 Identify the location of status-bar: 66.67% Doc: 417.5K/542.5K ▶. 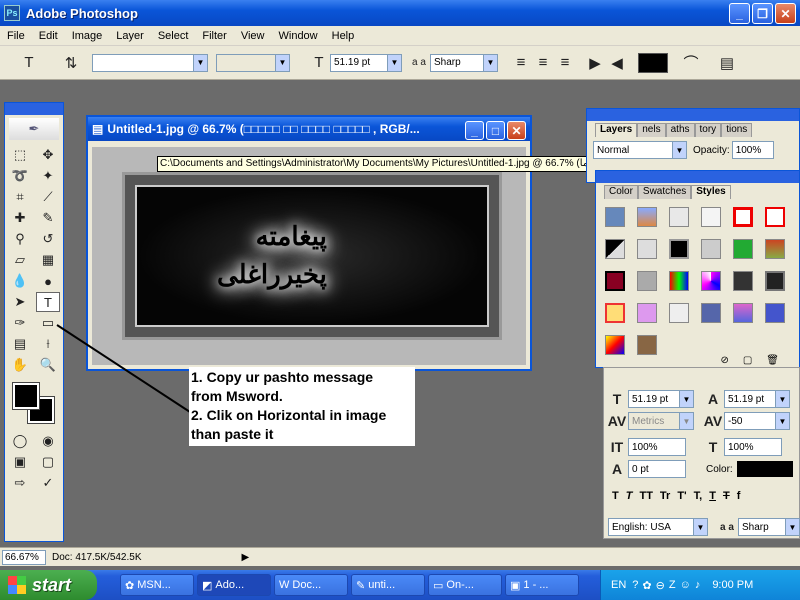
(400, 556).